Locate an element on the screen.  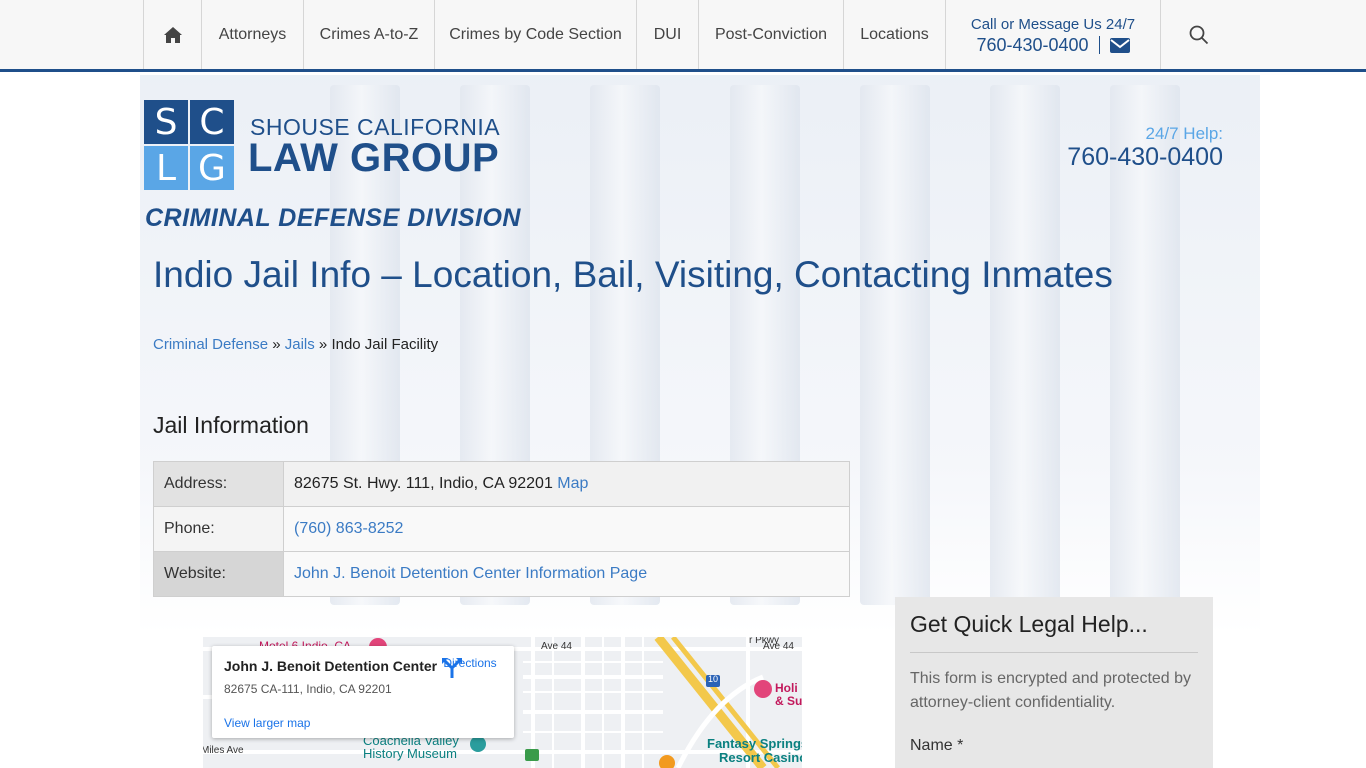
section-title: Jail Information is located at coordinates (231, 425).